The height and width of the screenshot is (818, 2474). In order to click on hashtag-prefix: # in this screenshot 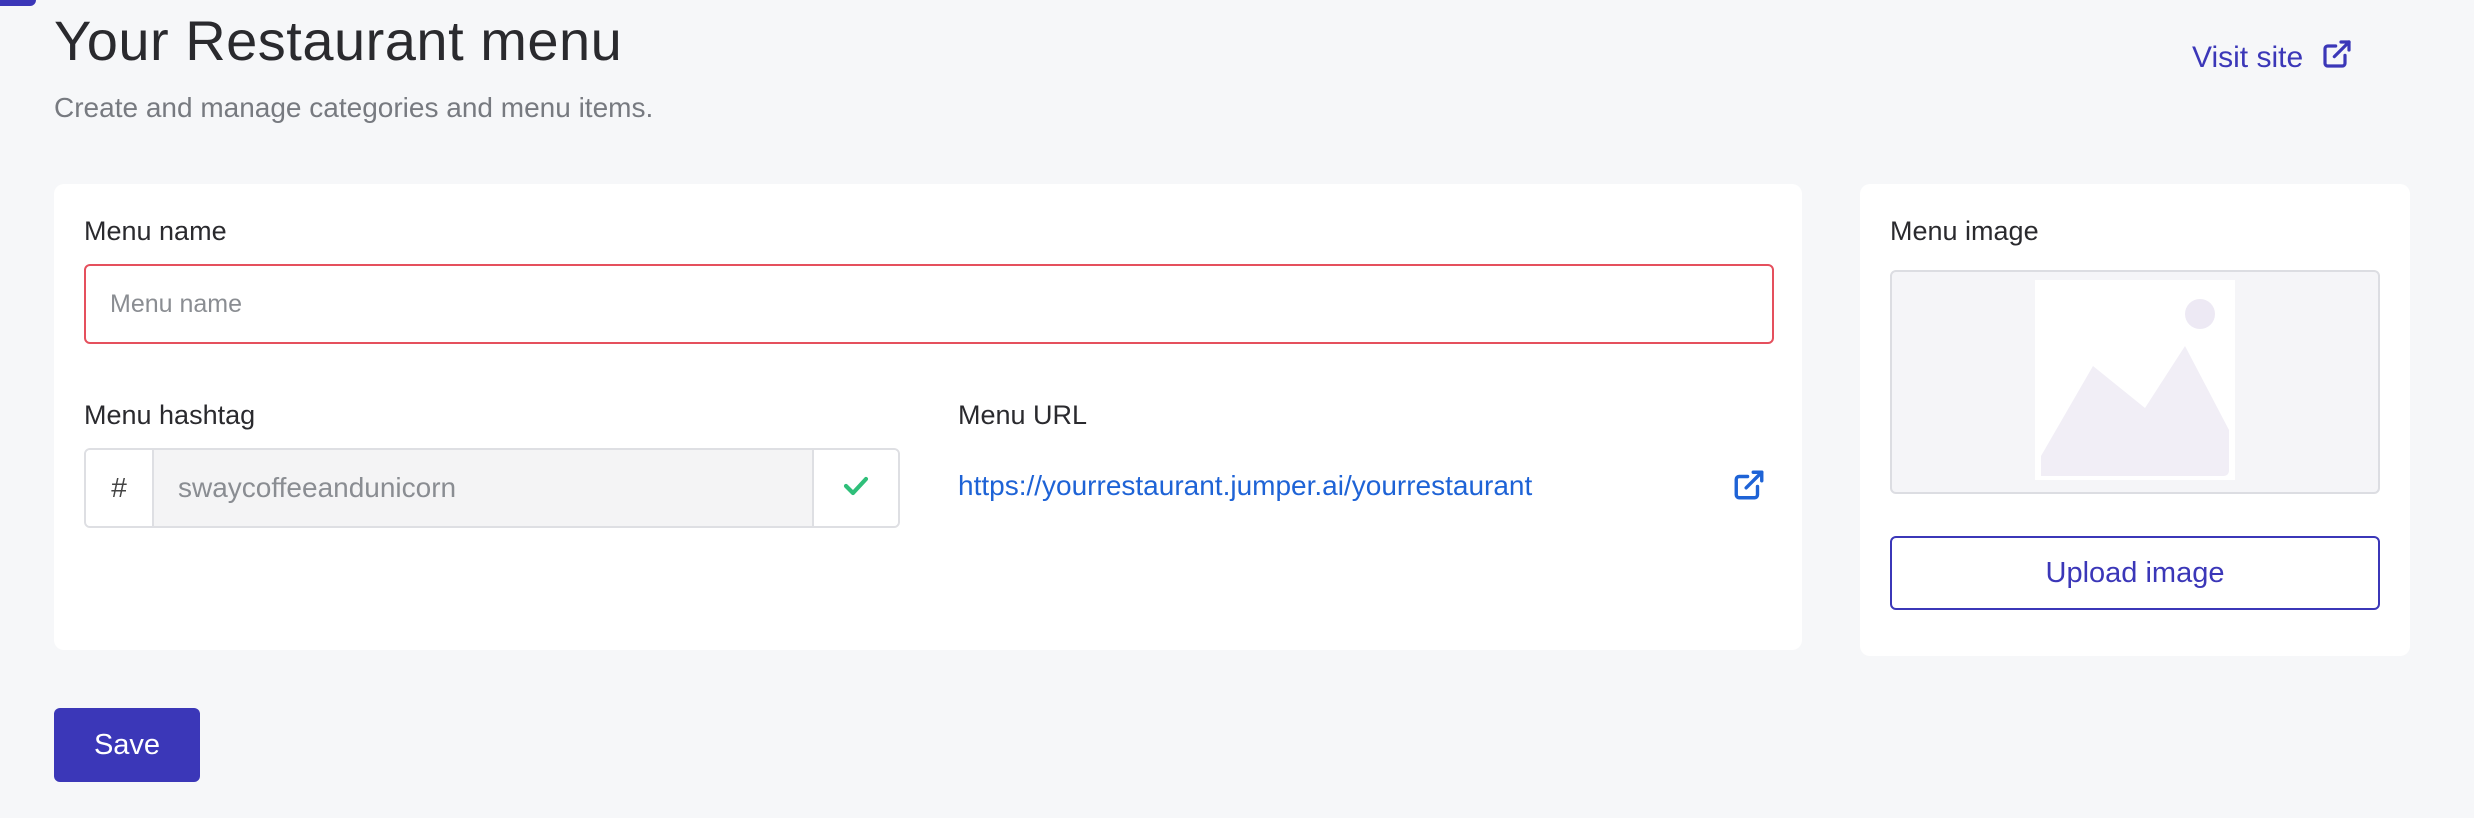, I will do `click(120, 488)`.